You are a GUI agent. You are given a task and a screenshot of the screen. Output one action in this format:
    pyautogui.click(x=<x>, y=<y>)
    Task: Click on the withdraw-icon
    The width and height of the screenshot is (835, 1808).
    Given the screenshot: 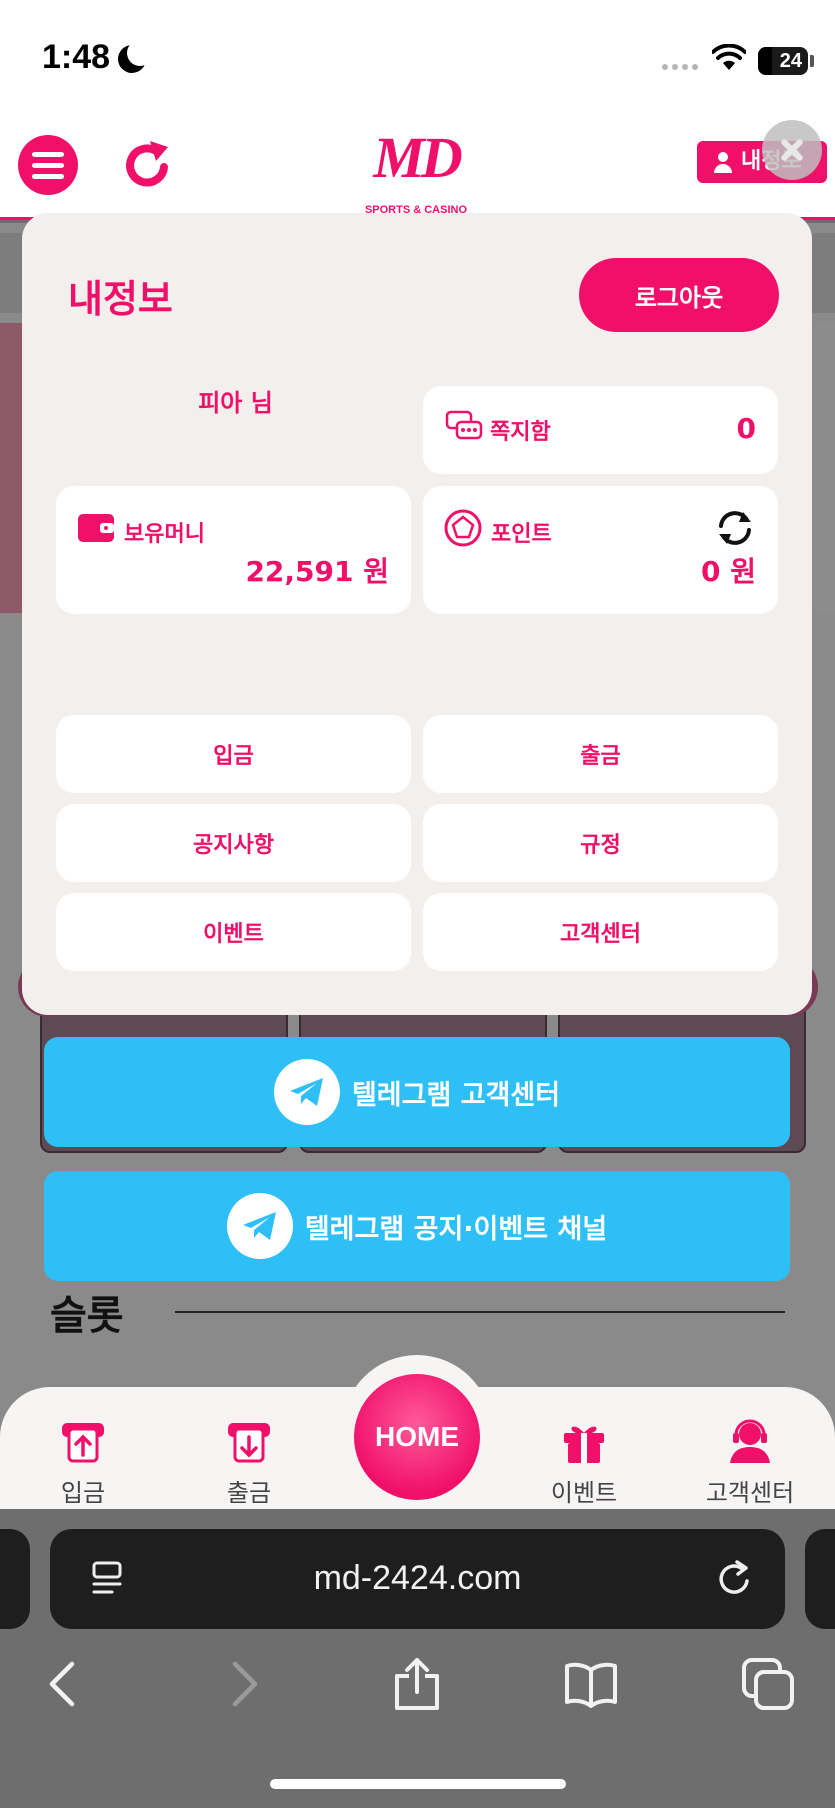 What is the action you would take?
    pyautogui.click(x=249, y=1443)
    